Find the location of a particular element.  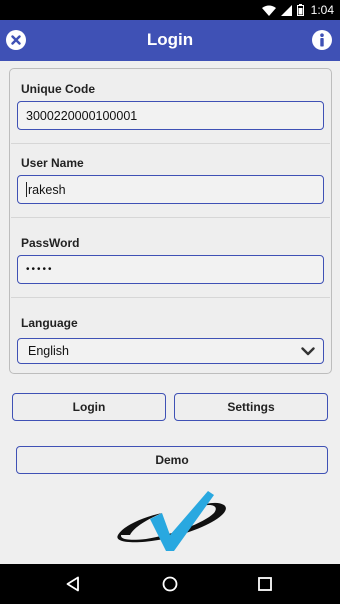

recents-button is located at coordinates (265, 584).